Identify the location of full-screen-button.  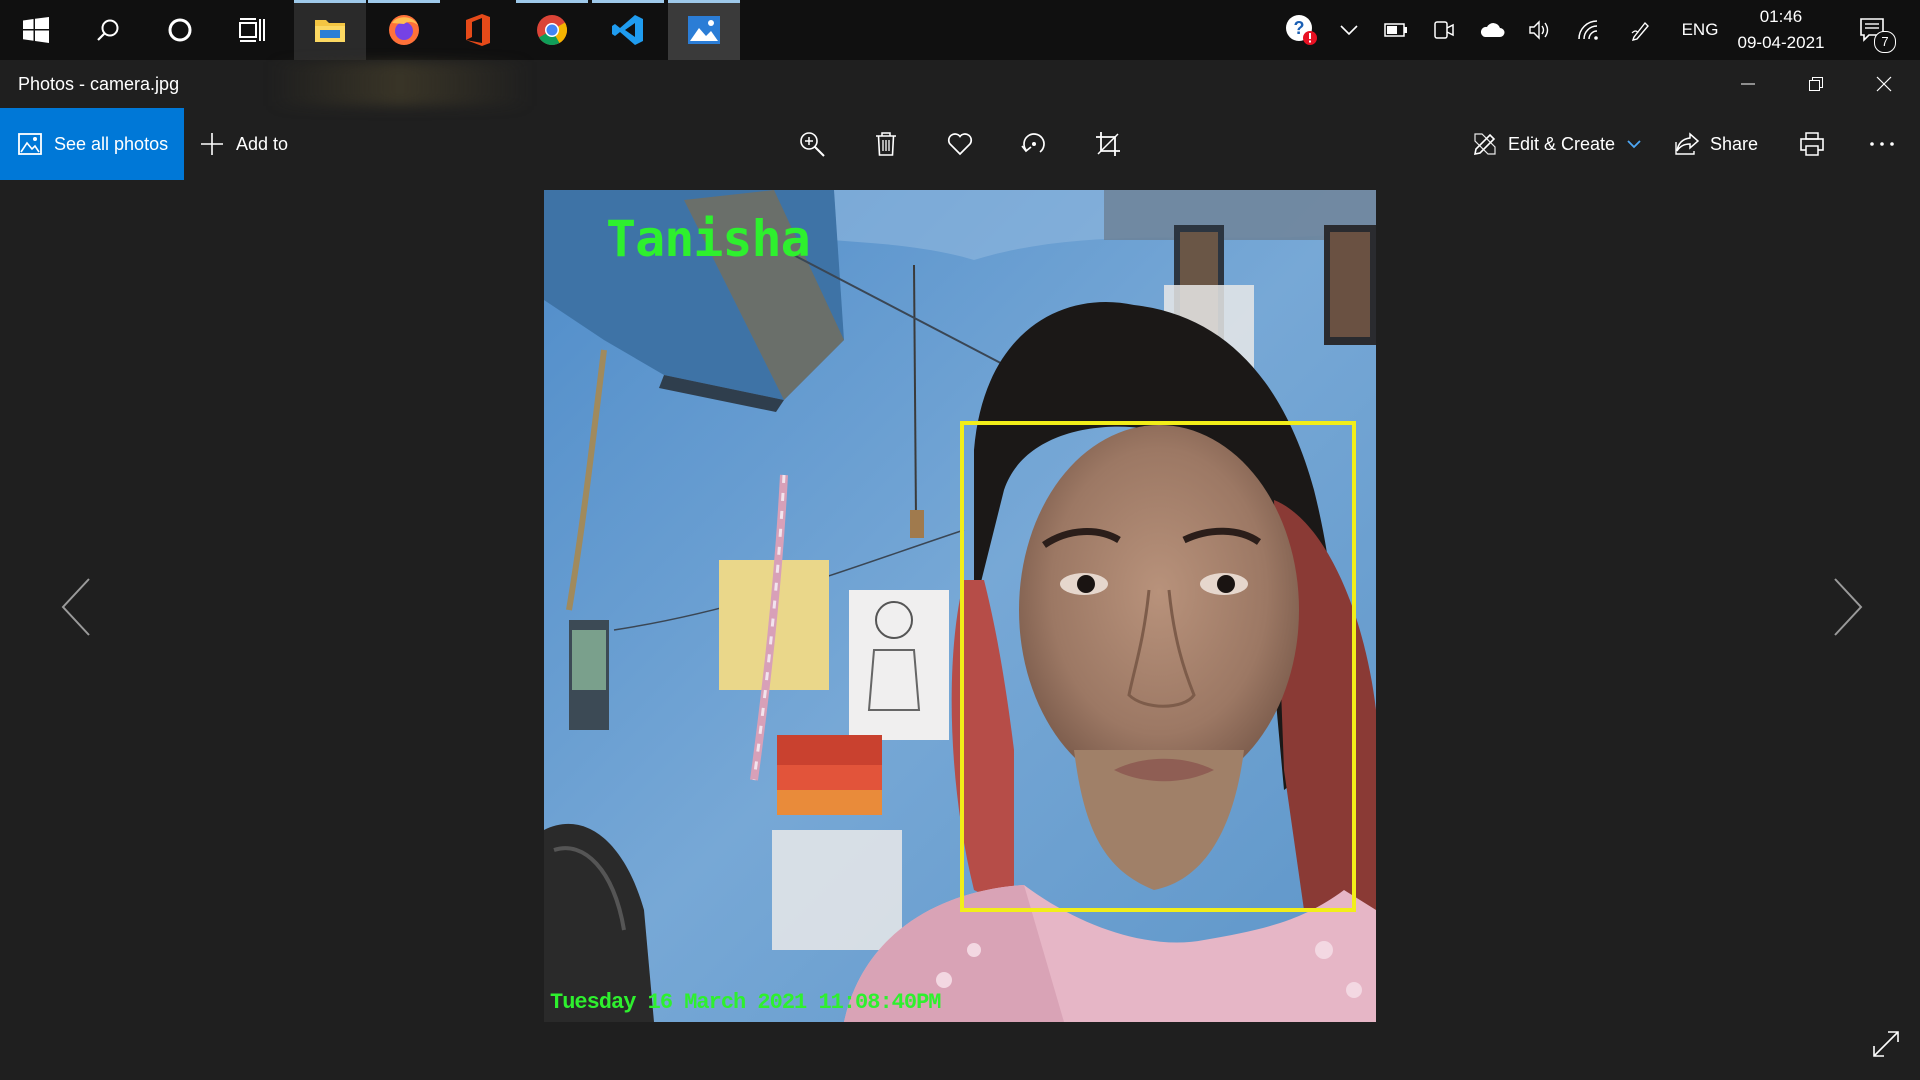
(1886, 1044).